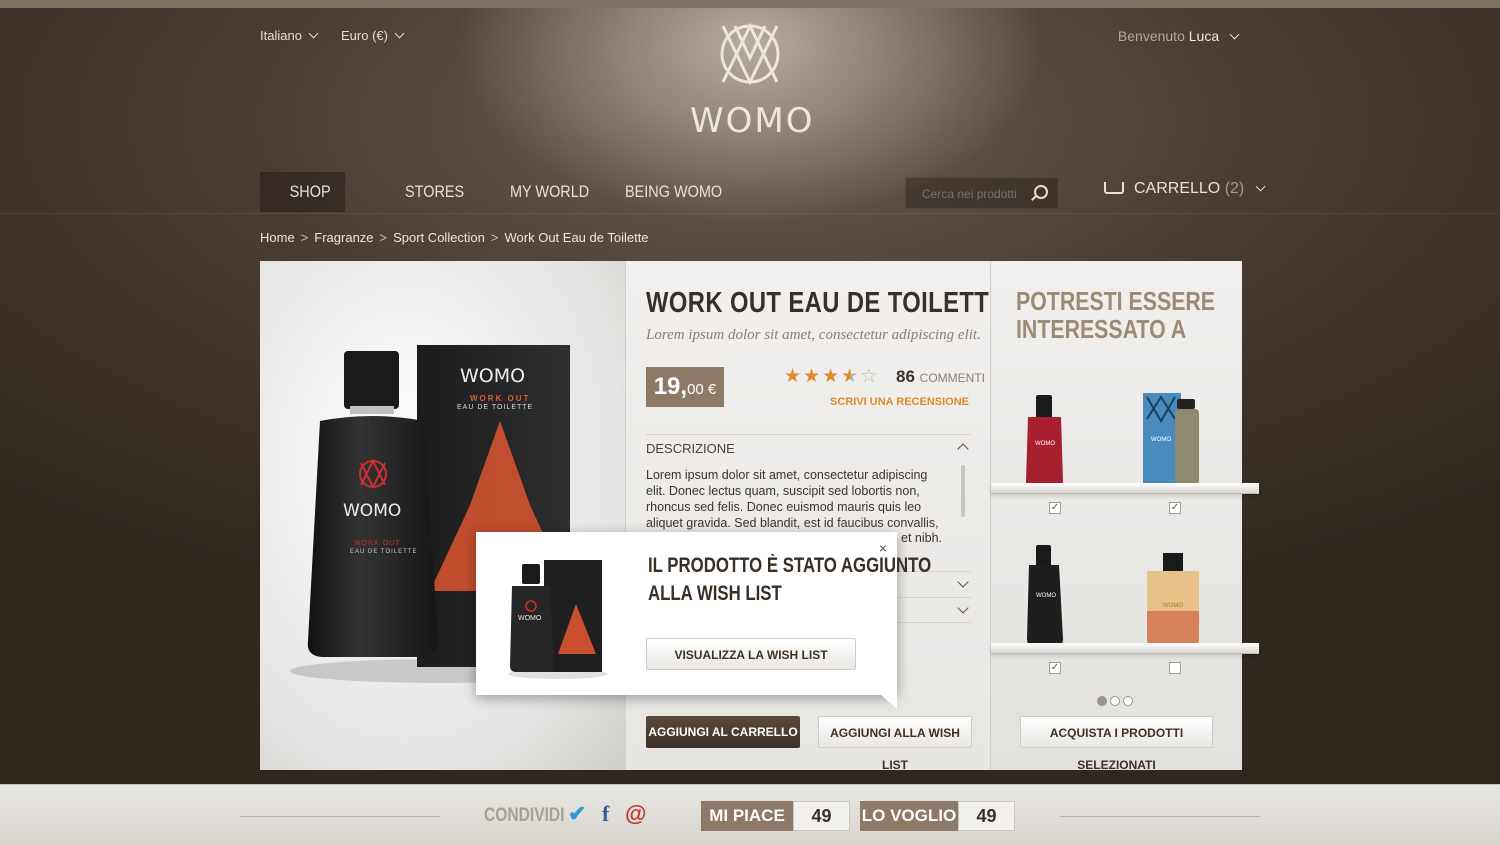  What do you see at coordinates (963, 491) in the screenshot?
I see `description-scrollbar` at bounding box center [963, 491].